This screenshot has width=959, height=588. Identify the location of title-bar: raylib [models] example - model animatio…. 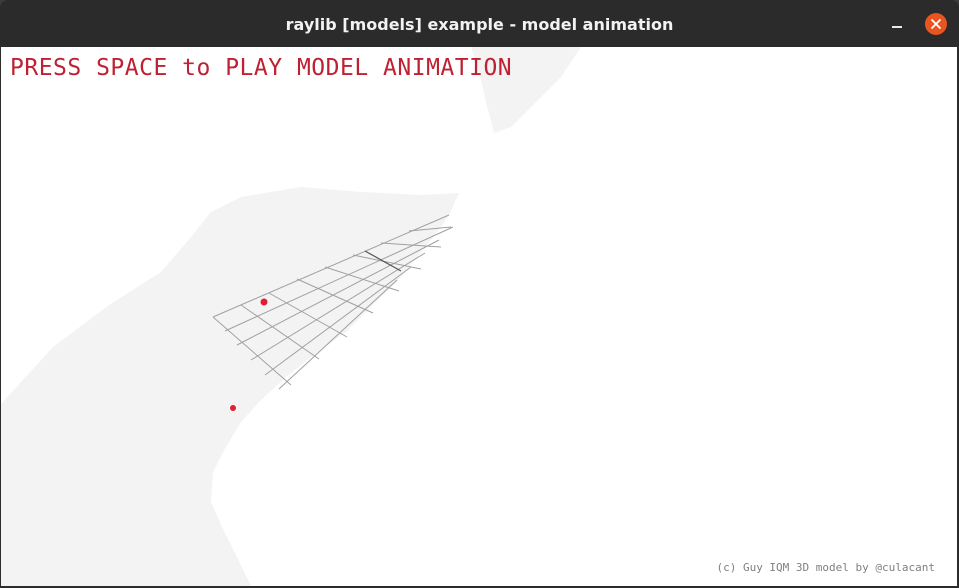
(479, 23).